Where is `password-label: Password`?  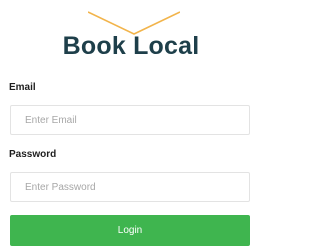 password-label: Password is located at coordinates (33, 154).